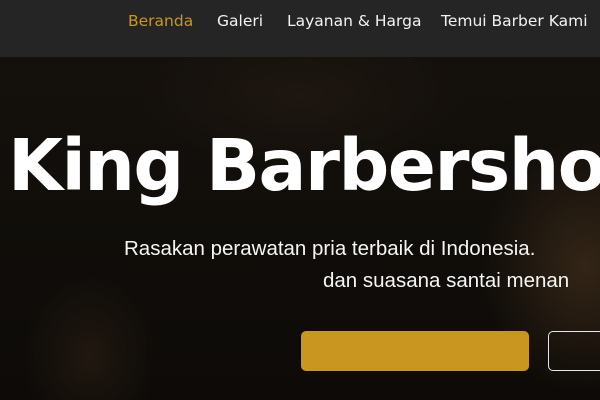  I want to click on hero-secondary-button, so click(574, 351).